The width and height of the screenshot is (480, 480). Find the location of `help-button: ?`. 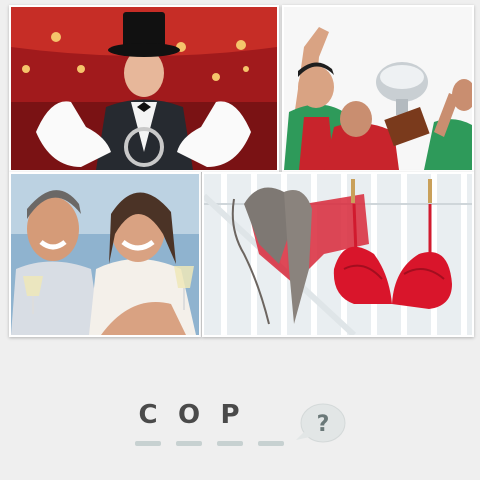

help-button: ? is located at coordinates (321, 424).